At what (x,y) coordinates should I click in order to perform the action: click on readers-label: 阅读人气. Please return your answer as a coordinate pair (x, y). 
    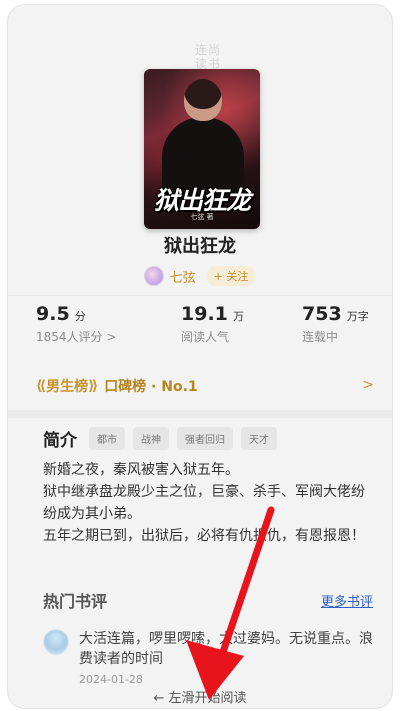
    Looking at the image, I should click on (205, 337).